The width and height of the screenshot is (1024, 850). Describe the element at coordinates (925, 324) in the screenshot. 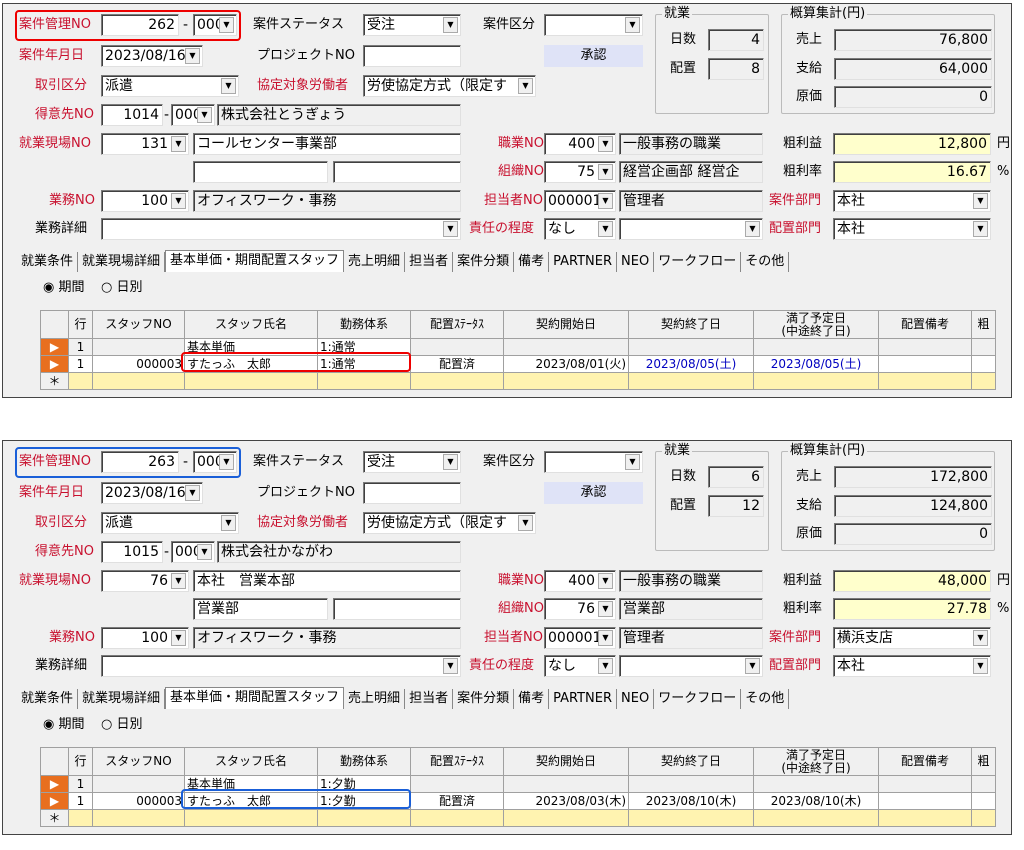

I see `grid-header-cell: 配置備考` at that location.